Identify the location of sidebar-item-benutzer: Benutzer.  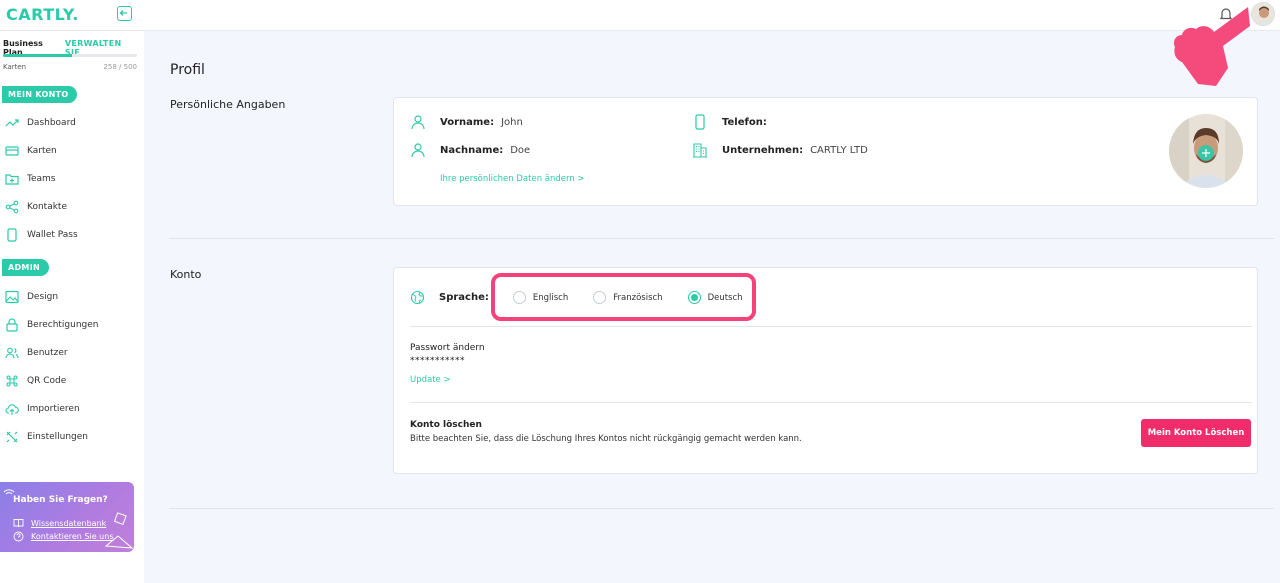
(72, 353).